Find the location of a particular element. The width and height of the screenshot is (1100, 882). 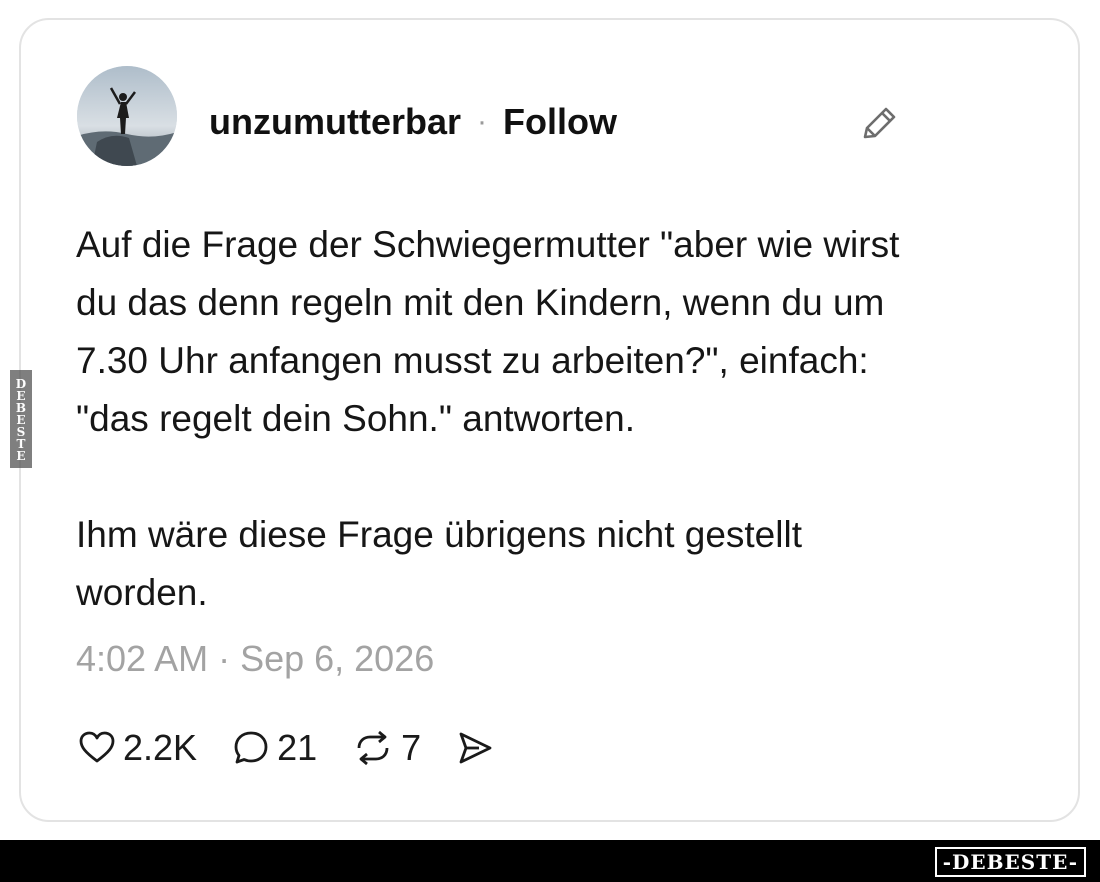

like-count: 2.2K is located at coordinates (160, 747).